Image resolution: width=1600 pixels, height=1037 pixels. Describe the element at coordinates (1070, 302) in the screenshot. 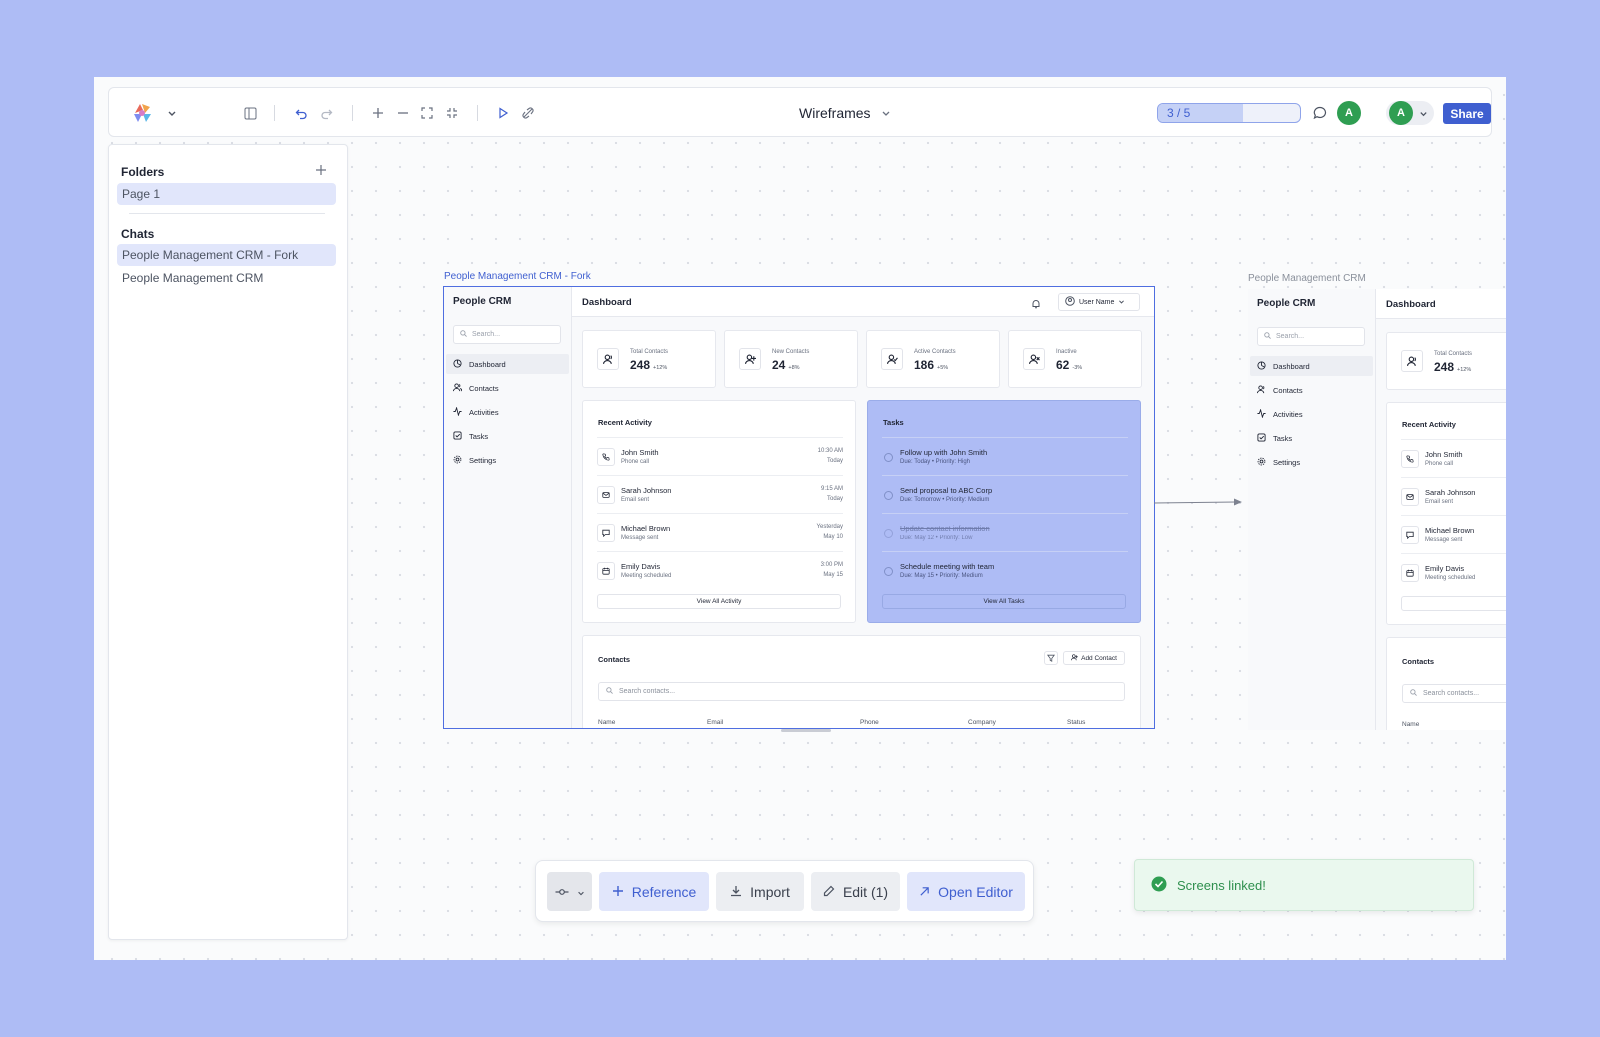

I see `user-icon` at that location.